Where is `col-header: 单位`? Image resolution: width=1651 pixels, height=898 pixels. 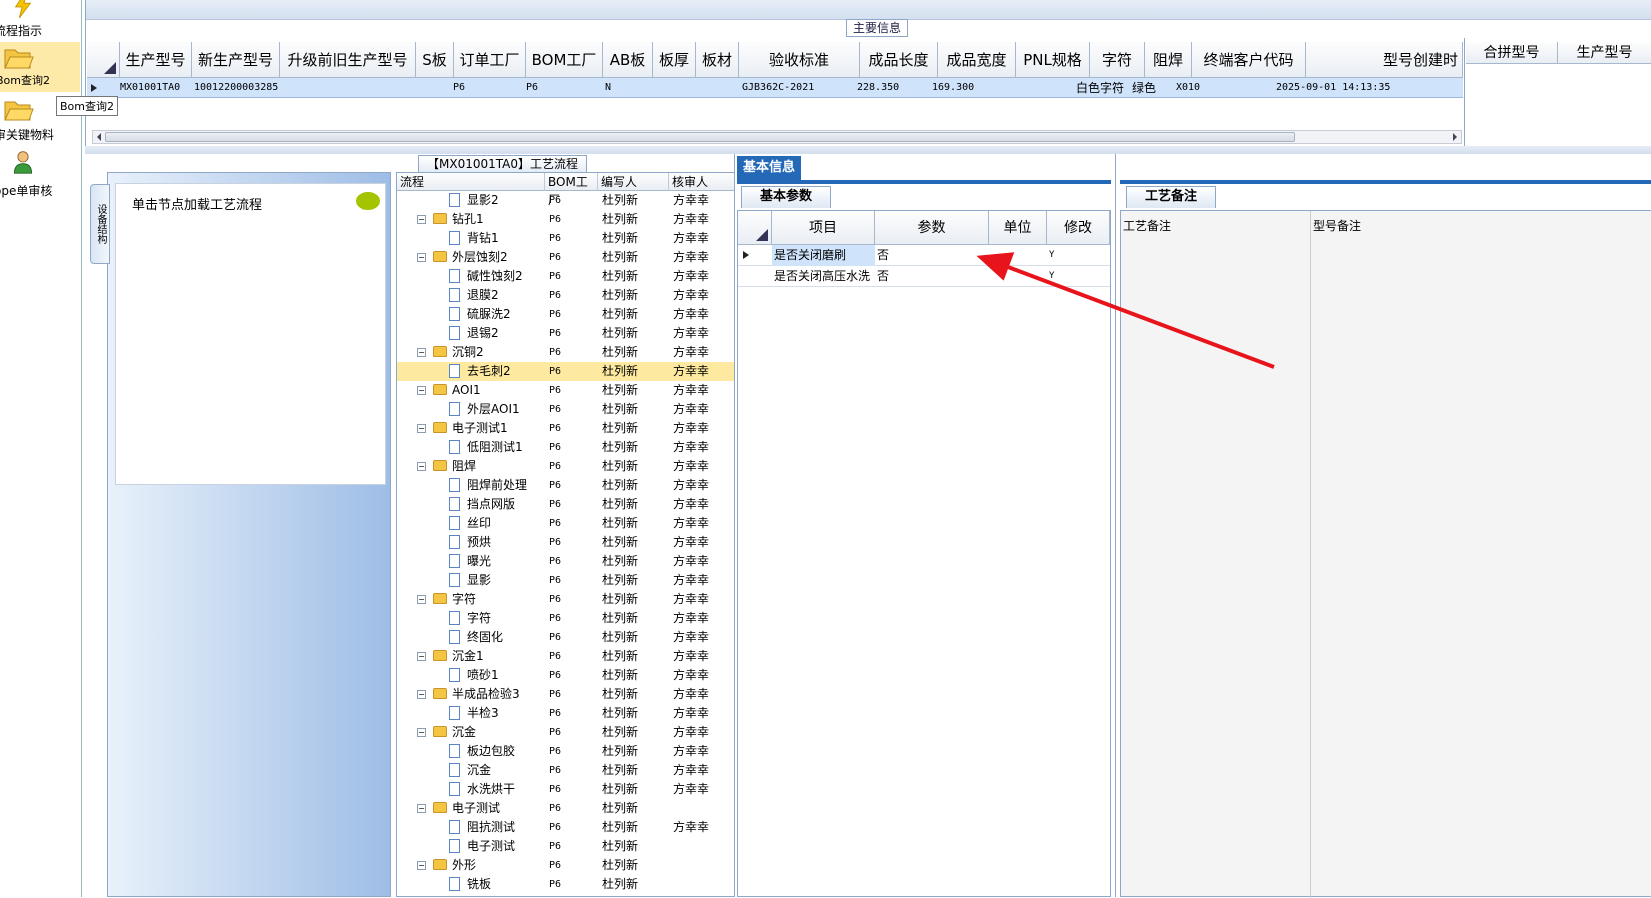
col-header: 单位 is located at coordinates (1018, 228).